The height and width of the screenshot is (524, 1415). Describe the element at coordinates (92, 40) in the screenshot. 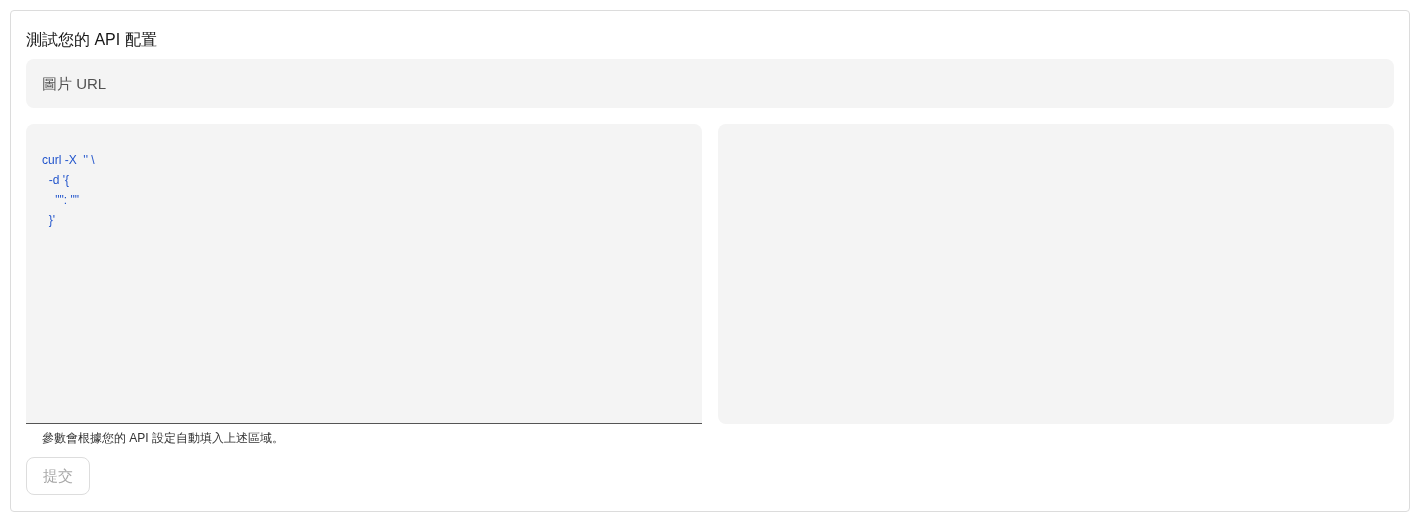

I see `panel-title: 測試您的 API 配置` at that location.